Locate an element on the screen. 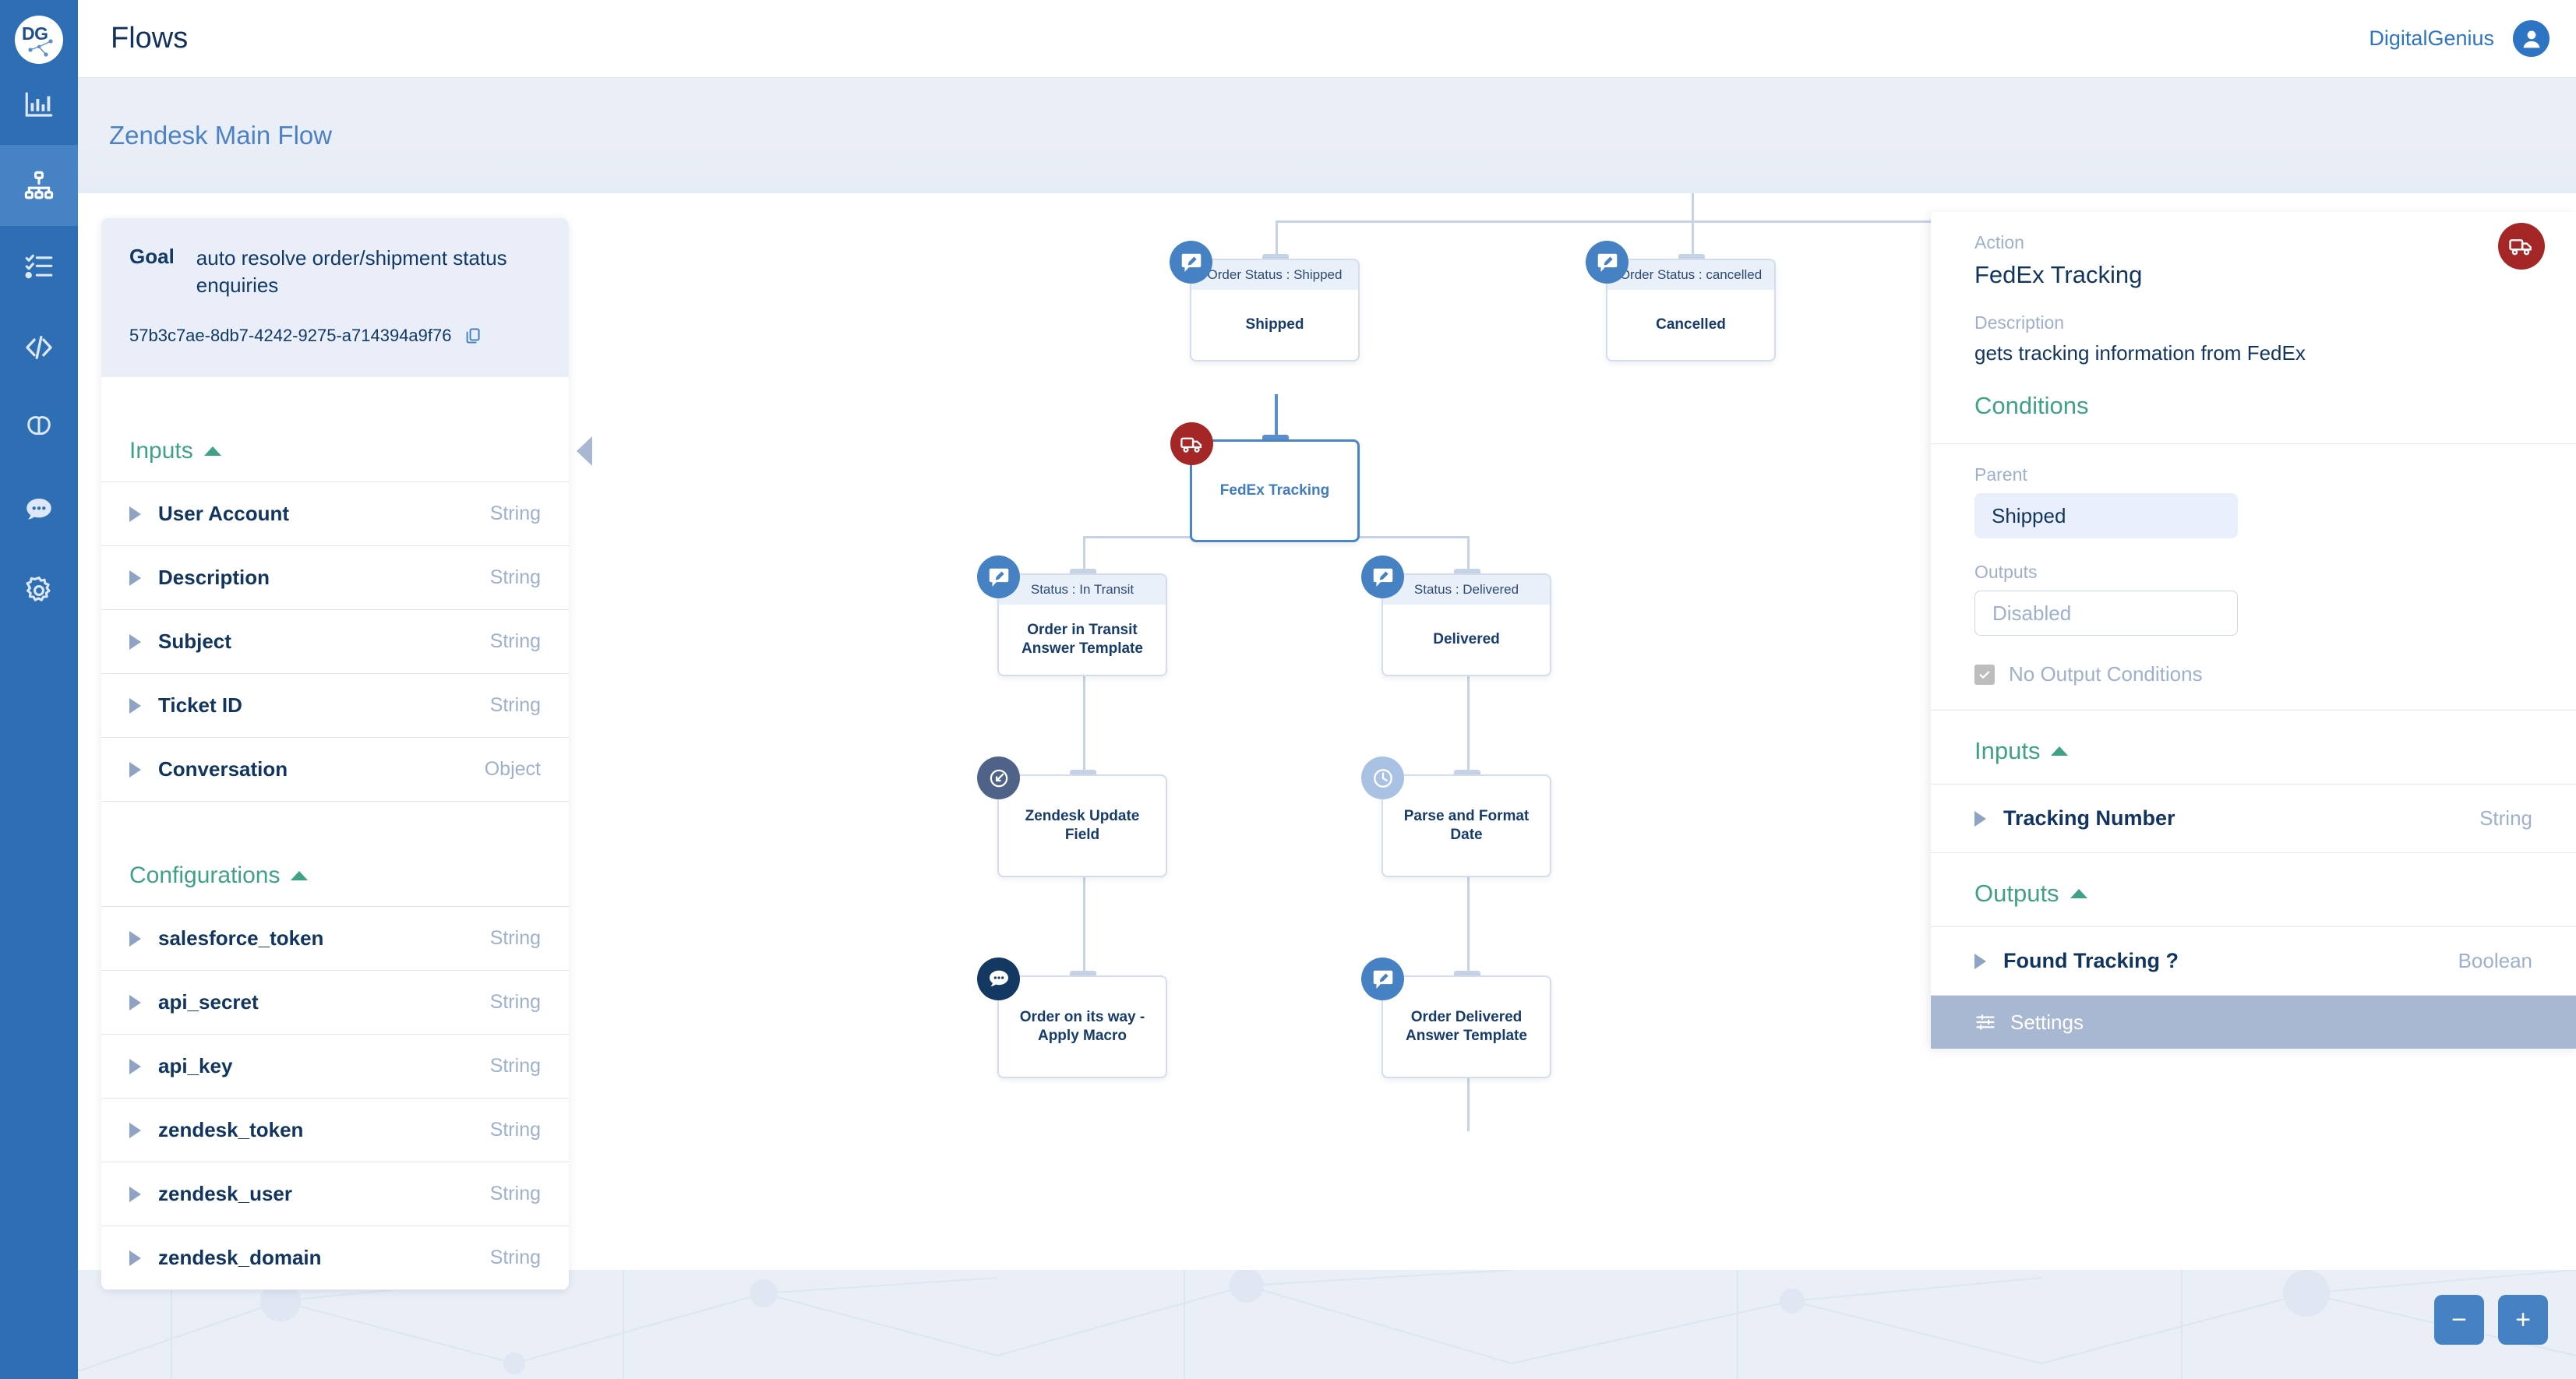 This screenshot has height=1379, width=2576. section-header-configurations: Configurations is located at coordinates (335, 871).